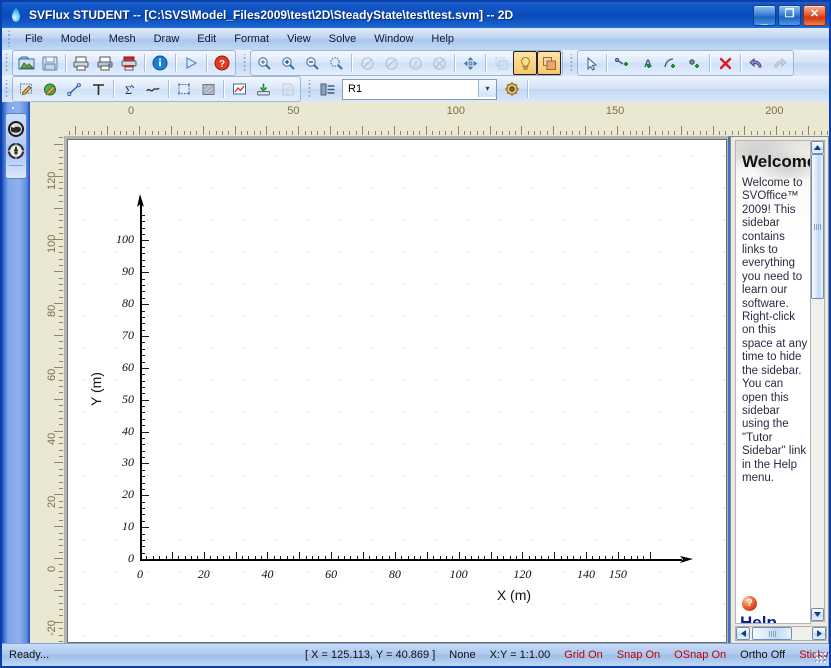 This screenshot has width=831, height=668. What do you see at coordinates (153, 89) in the screenshot?
I see `water-table-icon` at bounding box center [153, 89].